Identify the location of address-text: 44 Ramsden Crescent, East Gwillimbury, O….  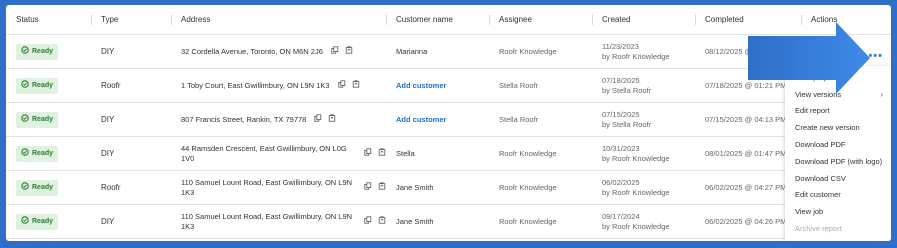
(264, 153).